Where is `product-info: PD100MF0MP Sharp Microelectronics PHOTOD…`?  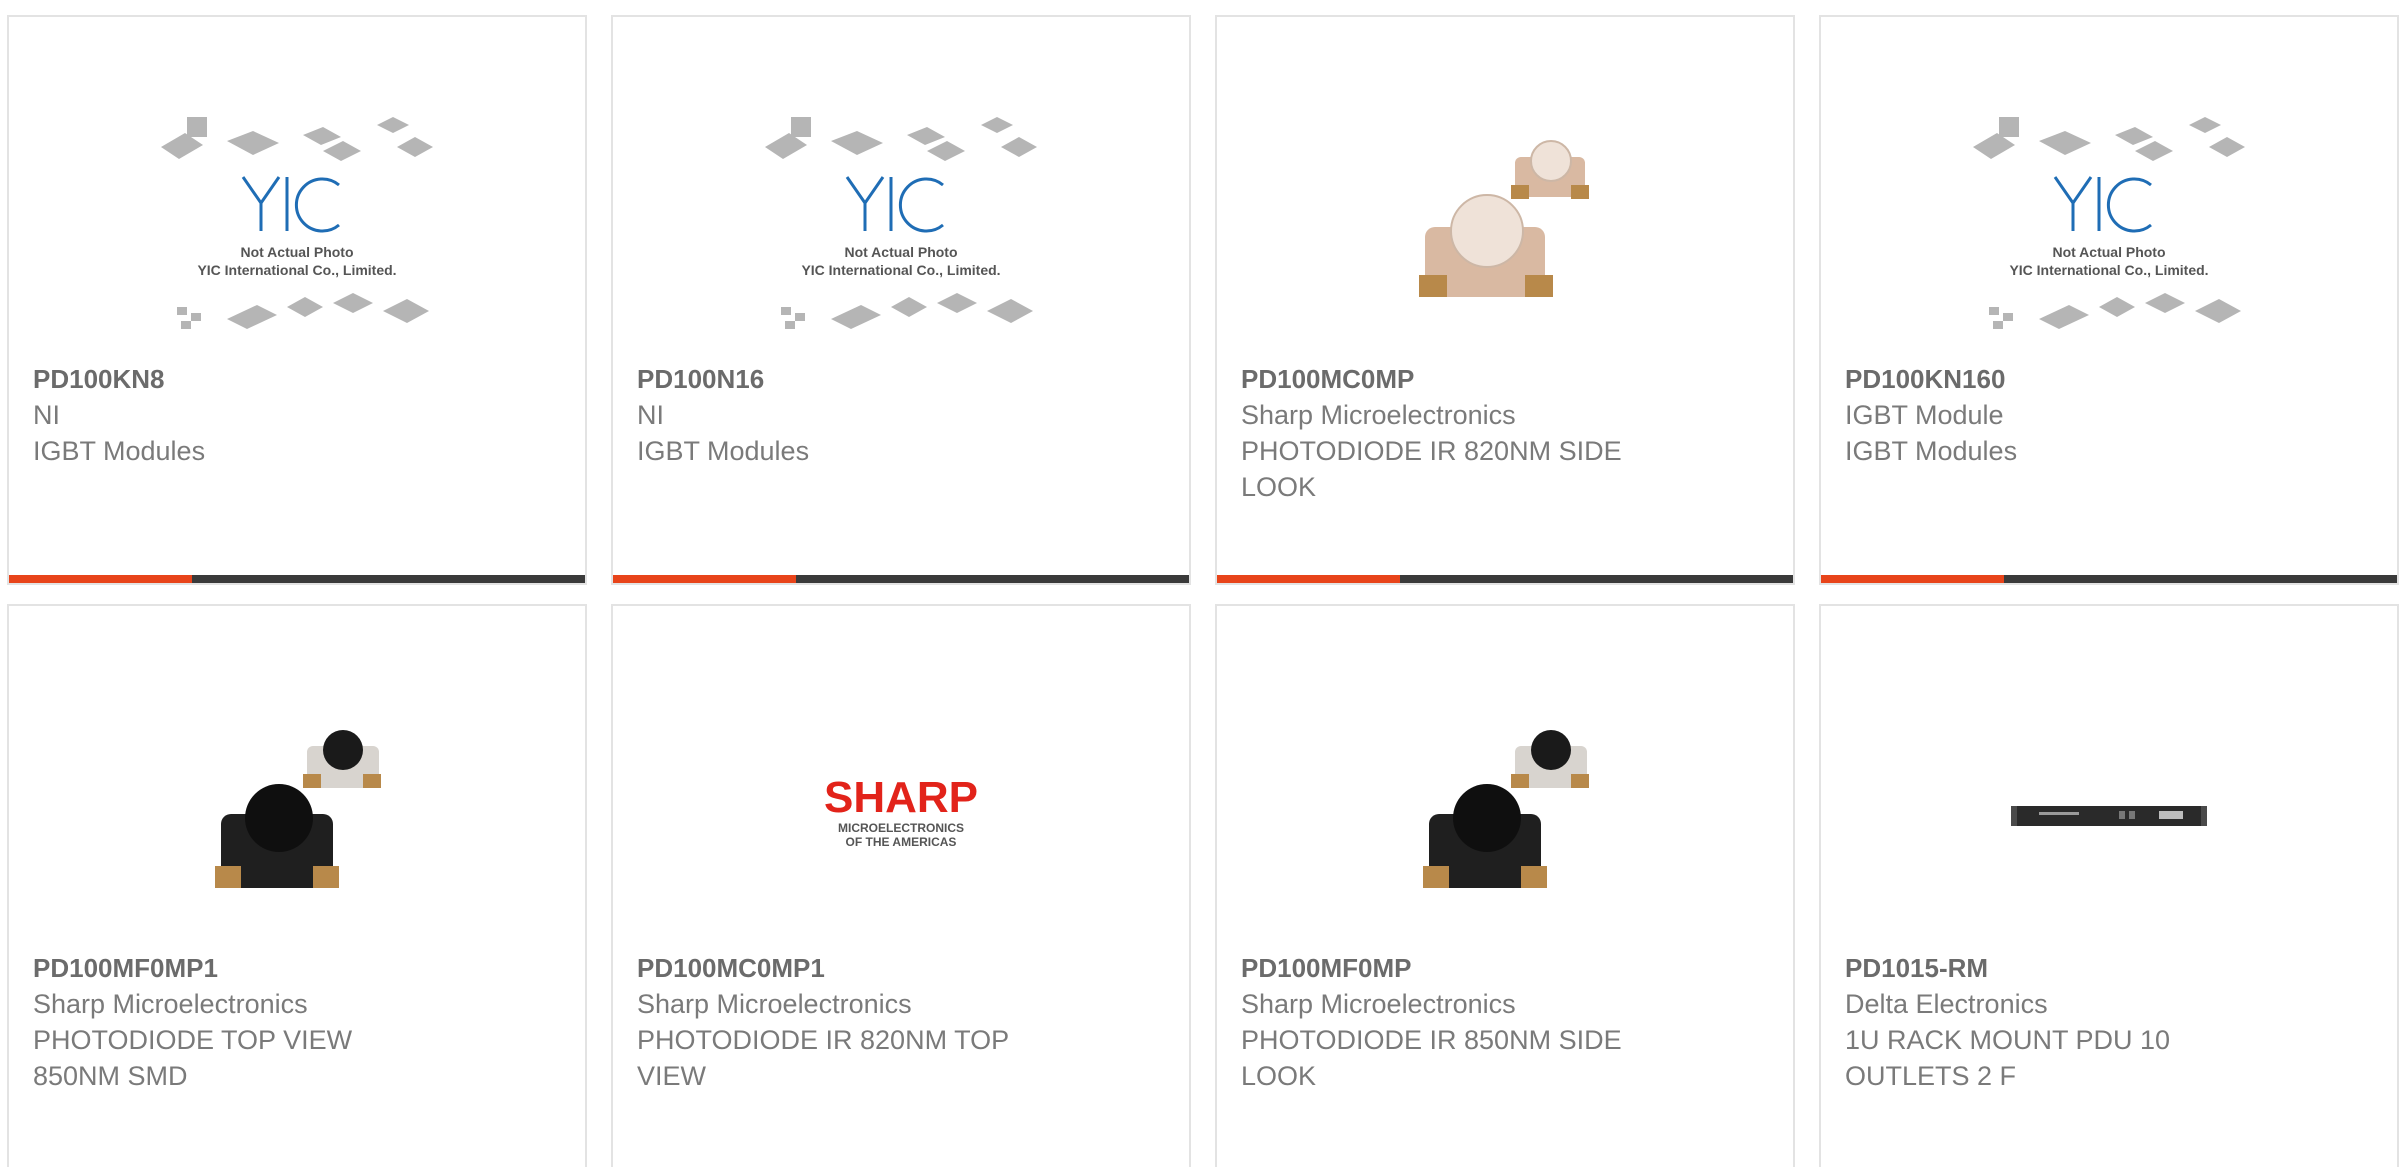 product-info: PD100MF0MP Sharp Microelectronics PHOTOD… is located at coordinates (1505, 1022).